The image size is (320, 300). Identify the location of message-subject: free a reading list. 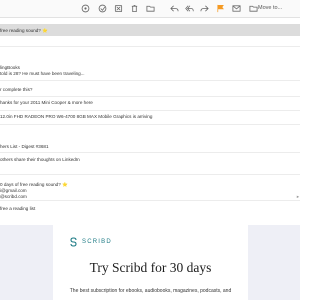
(18, 208).